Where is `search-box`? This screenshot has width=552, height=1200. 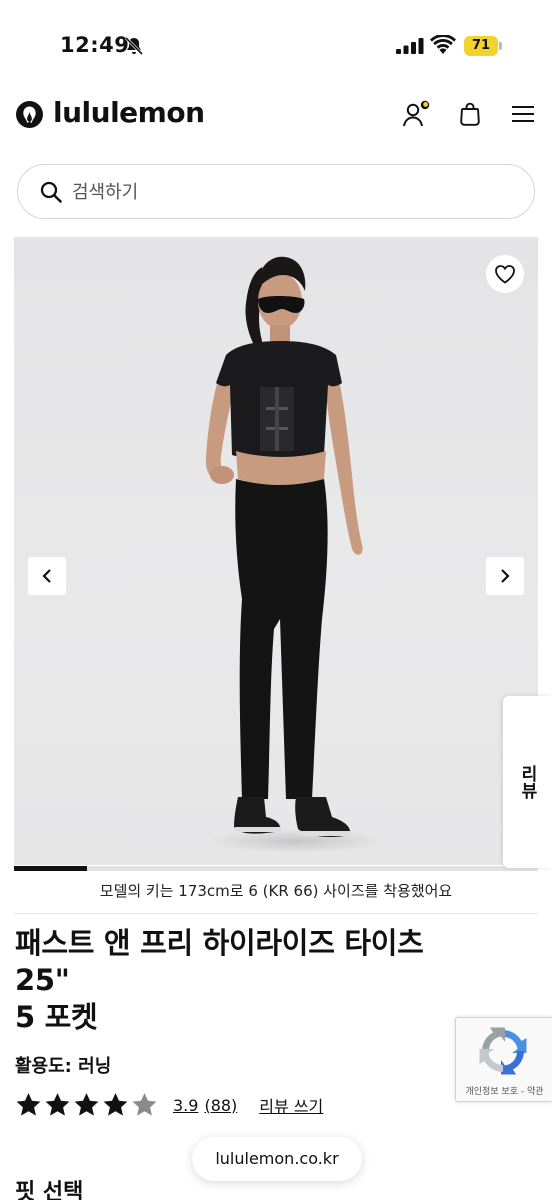 search-box is located at coordinates (276, 191).